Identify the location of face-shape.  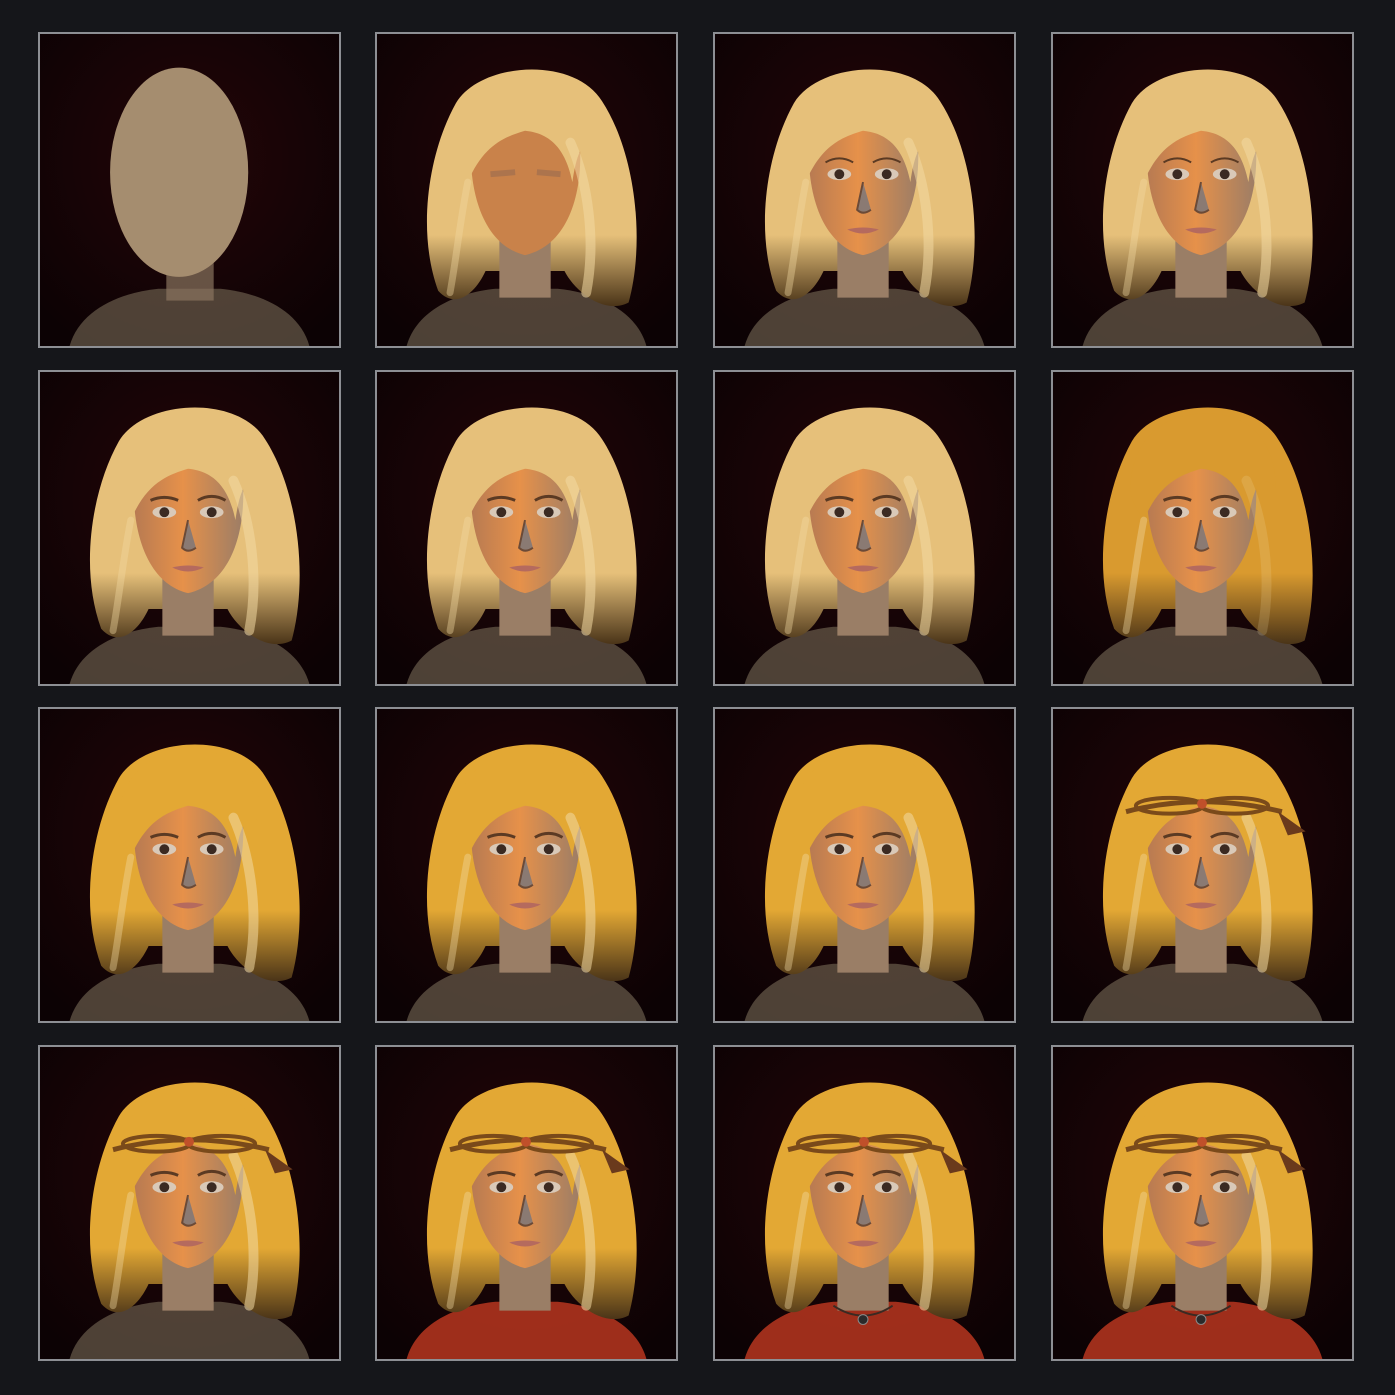
(179, 172).